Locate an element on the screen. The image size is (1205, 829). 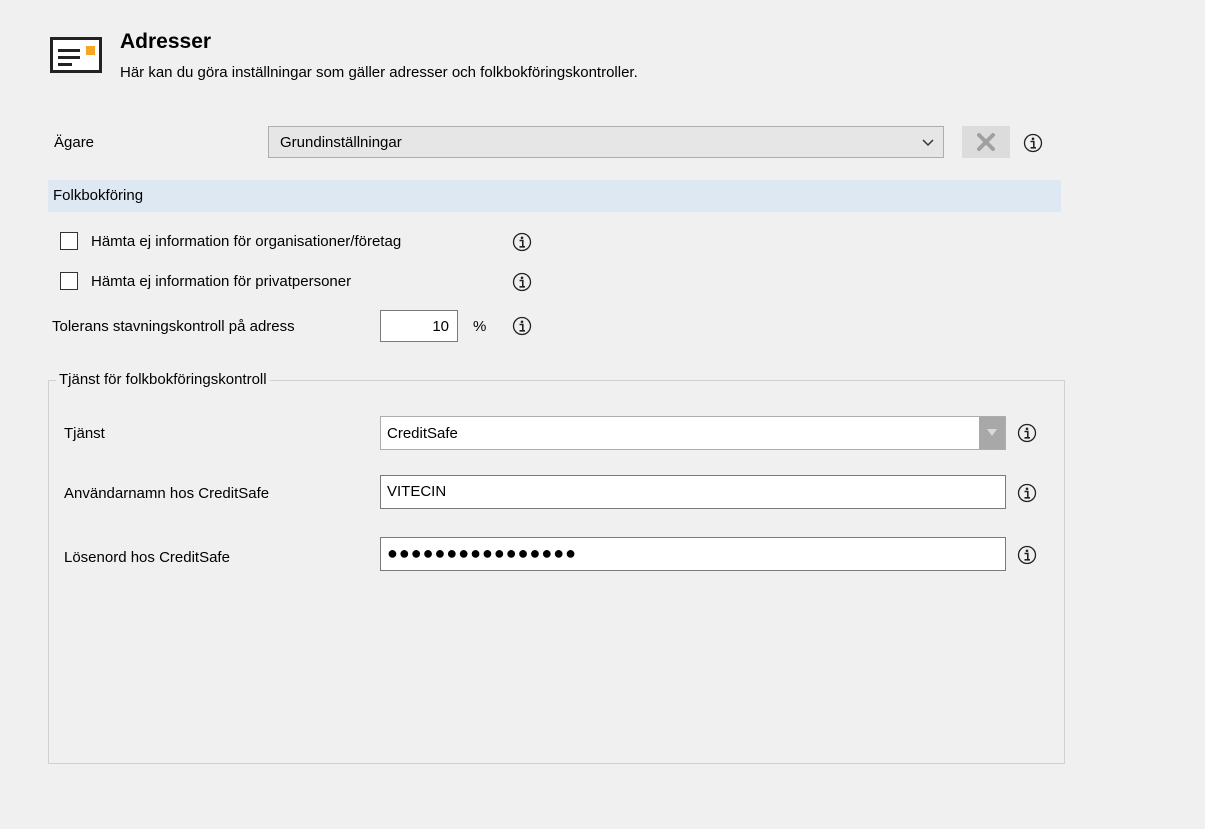
checkbox-private-persons-label: Hämta ej information för privatpersoner is located at coordinates (221, 281).